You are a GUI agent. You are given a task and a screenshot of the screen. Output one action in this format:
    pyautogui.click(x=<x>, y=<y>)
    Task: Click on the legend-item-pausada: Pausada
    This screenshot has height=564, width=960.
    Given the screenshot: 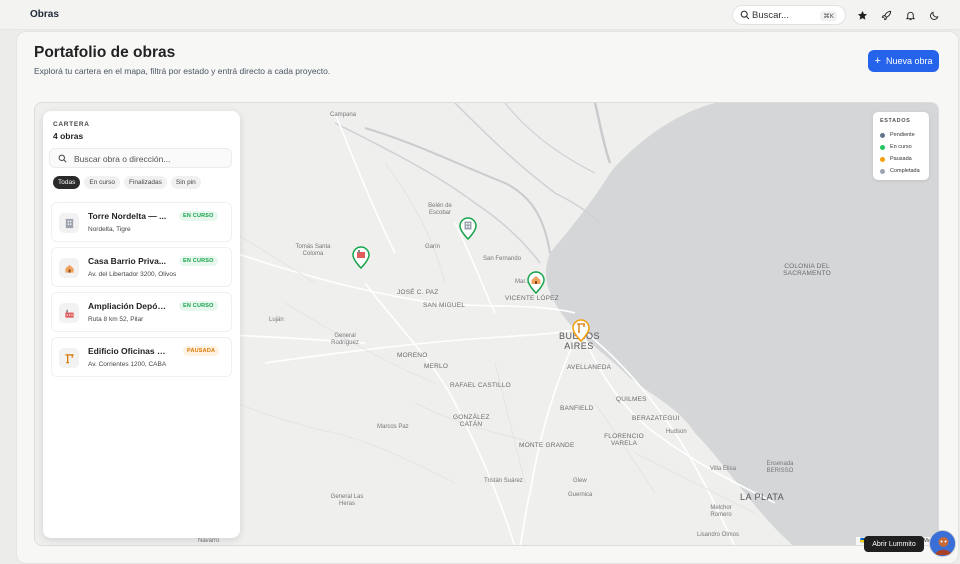 What is the action you would take?
    pyautogui.click(x=901, y=159)
    